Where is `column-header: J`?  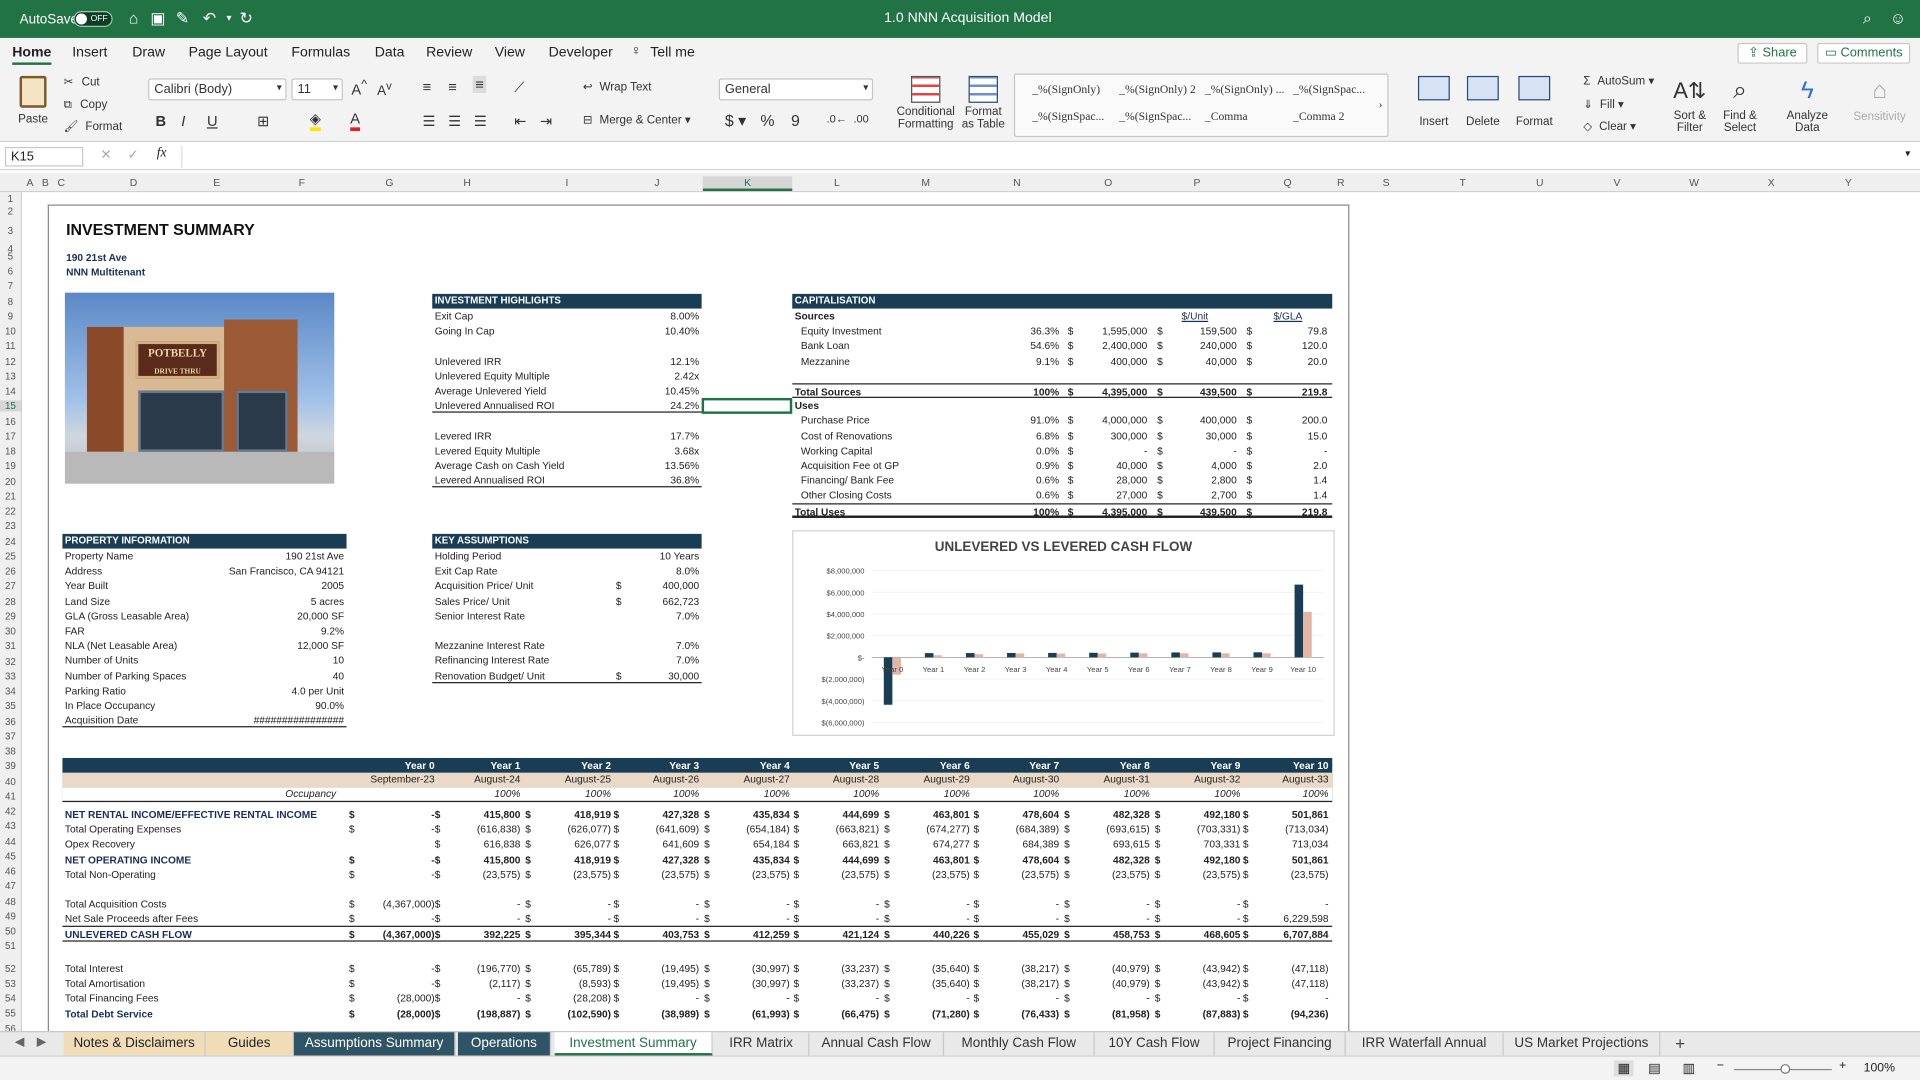 column-header: J is located at coordinates (657, 182).